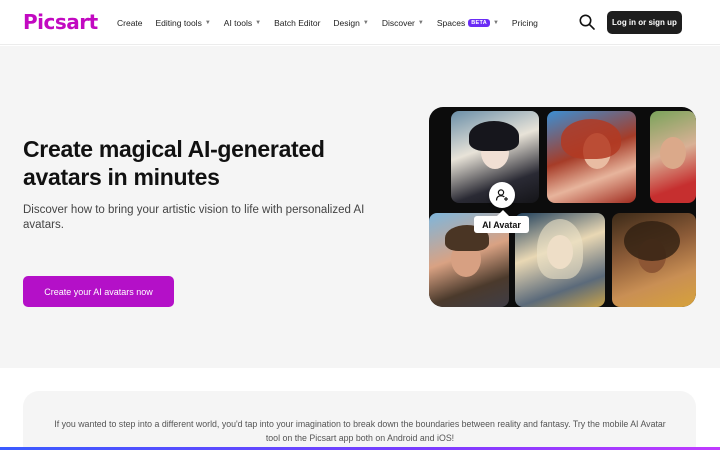  What do you see at coordinates (451, 22) in the screenshot?
I see `nav-label: Spaces` at bounding box center [451, 22].